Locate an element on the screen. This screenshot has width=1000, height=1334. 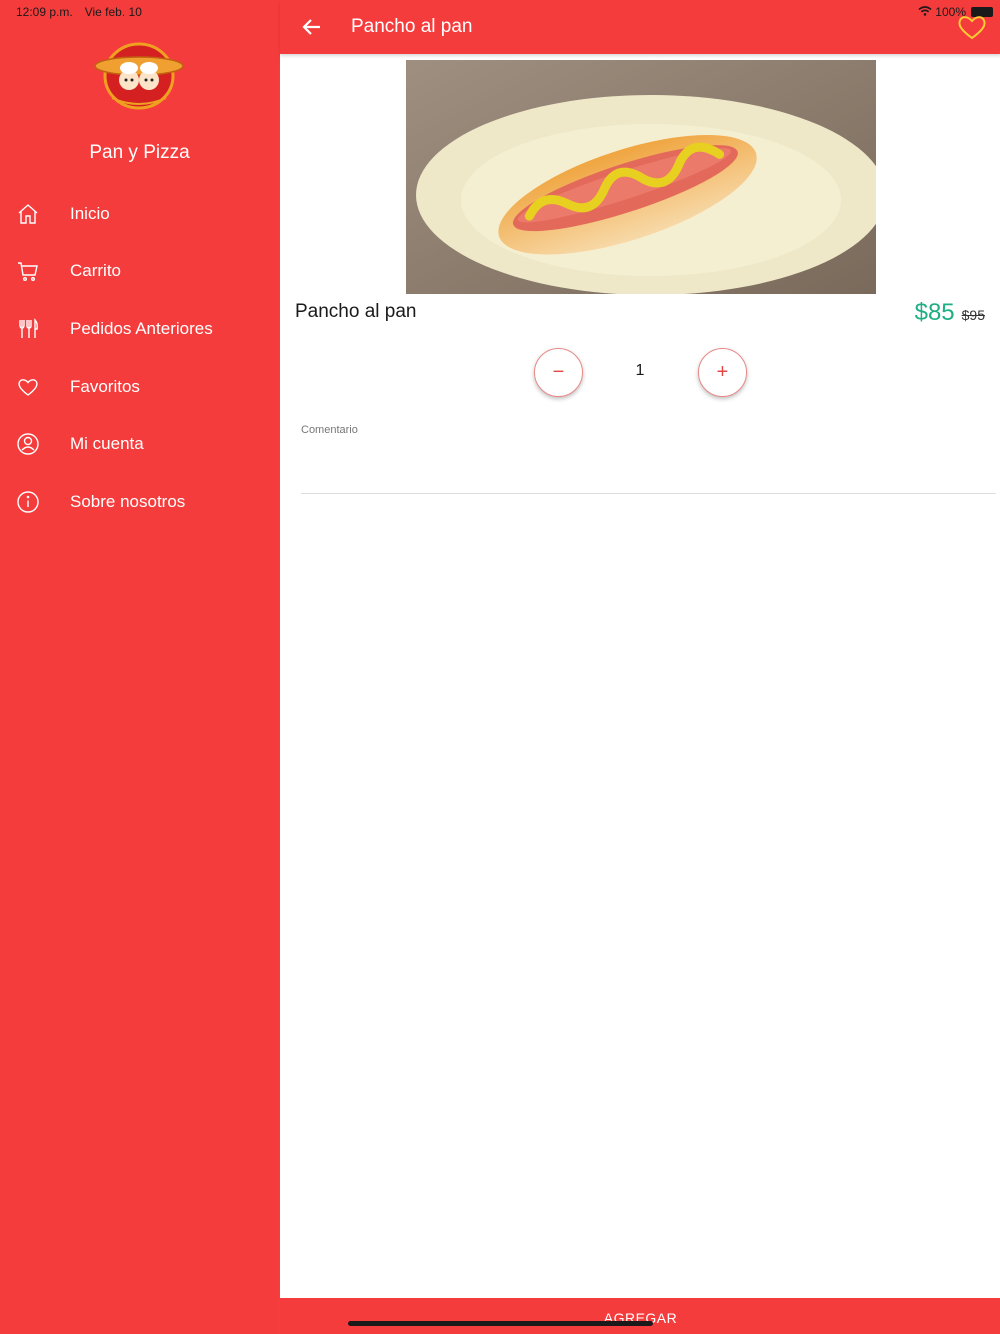
comment-input is located at coordinates (648, 468).